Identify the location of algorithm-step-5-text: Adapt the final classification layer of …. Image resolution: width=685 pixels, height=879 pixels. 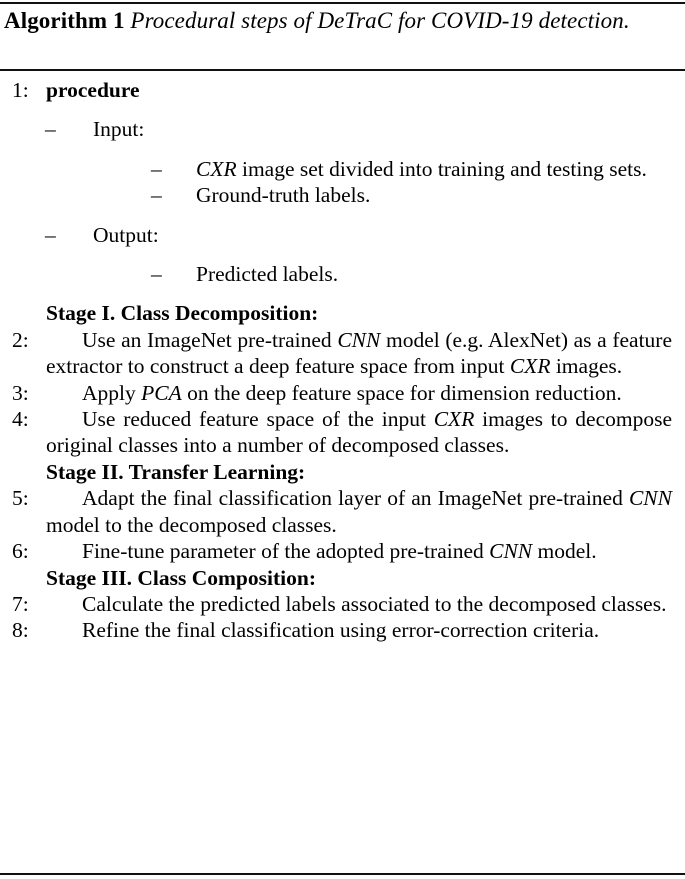
(359, 511).